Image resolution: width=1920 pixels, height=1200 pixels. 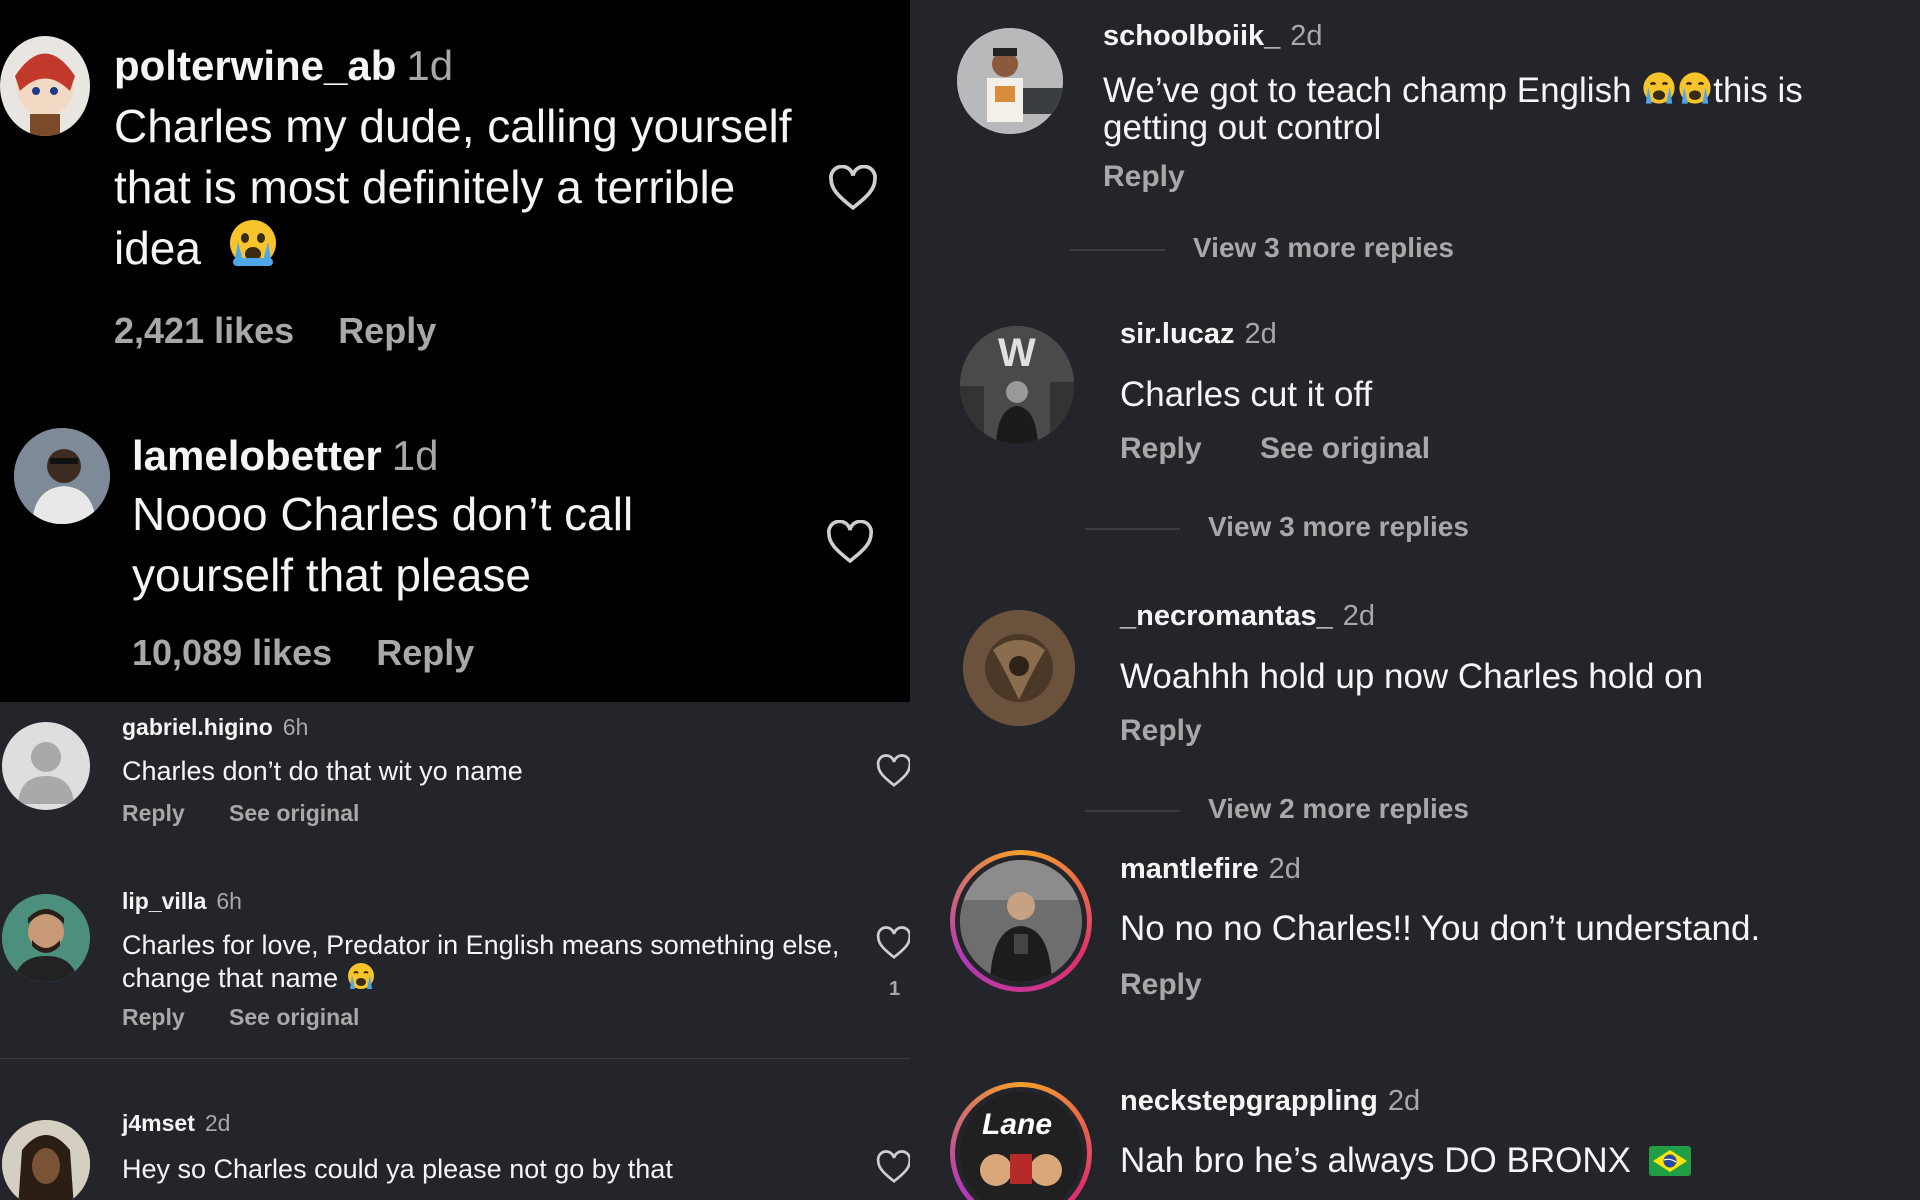 What do you see at coordinates (232, 652) in the screenshot?
I see `like-count: 10,089 likes` at bounding box center [232, 652].